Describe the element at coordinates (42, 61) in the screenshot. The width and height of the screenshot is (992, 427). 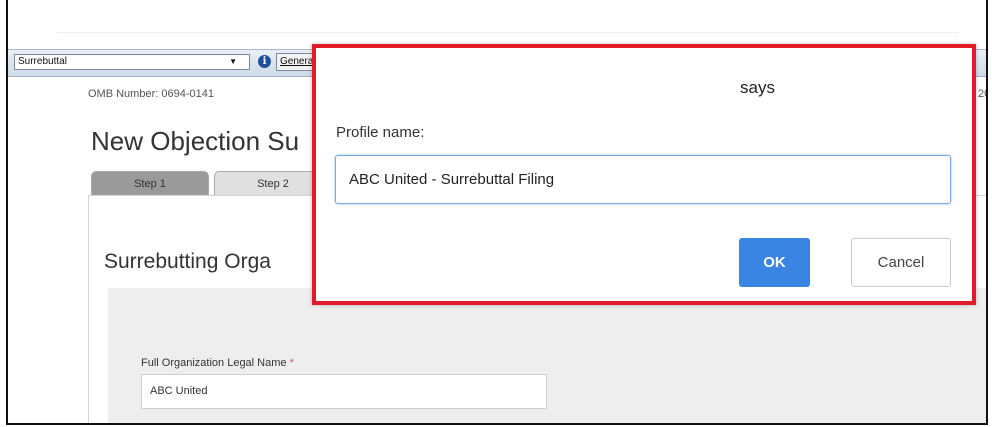
I see `profile-select-value: Surrebuttal` at that location.